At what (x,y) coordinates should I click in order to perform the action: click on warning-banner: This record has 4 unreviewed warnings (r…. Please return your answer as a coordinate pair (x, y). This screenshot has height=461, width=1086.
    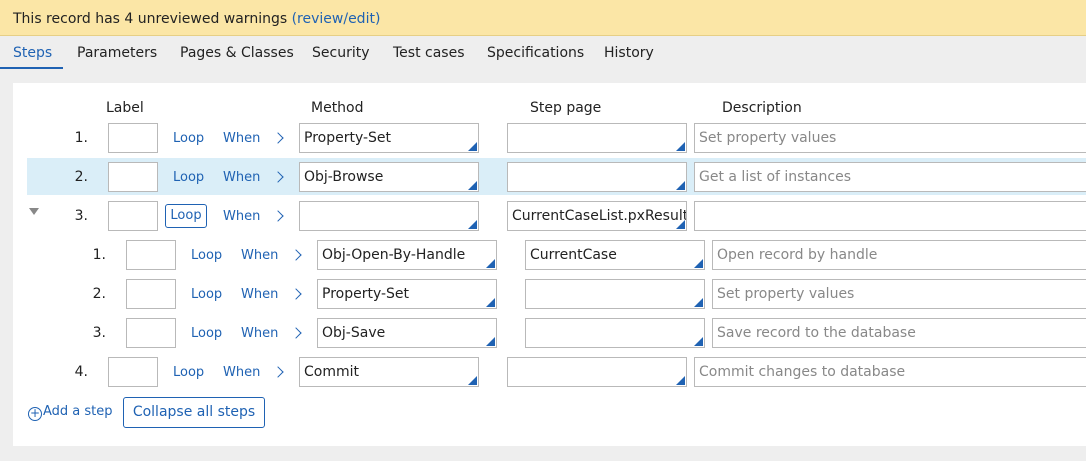
    Looking at the image, I should click on (543, 18).